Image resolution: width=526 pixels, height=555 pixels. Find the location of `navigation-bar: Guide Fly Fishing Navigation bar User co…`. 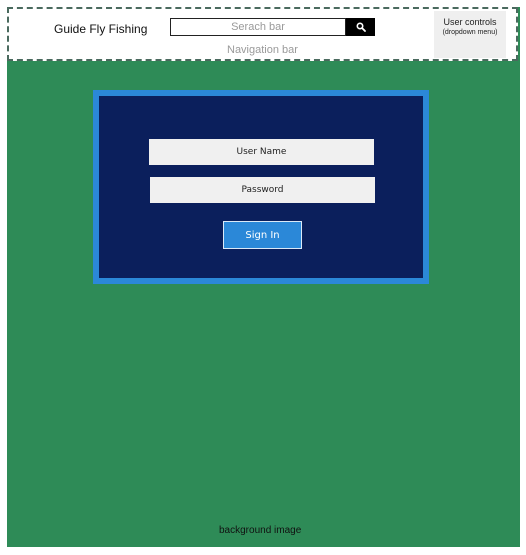

navigation-bar: Guide Fly Fishing Navigation bar User co… is located at coordinates (262, 34).